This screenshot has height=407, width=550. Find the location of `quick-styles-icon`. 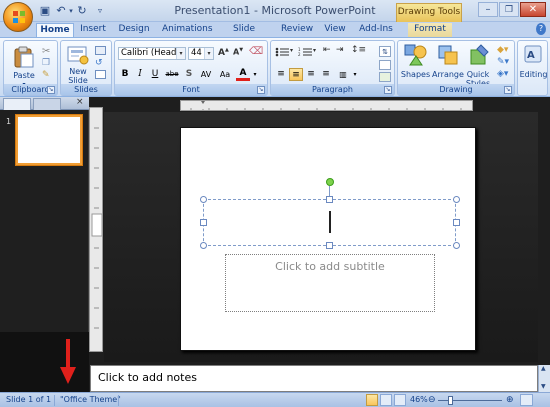

quick-styles-icon is located at coordinates (479, 55).